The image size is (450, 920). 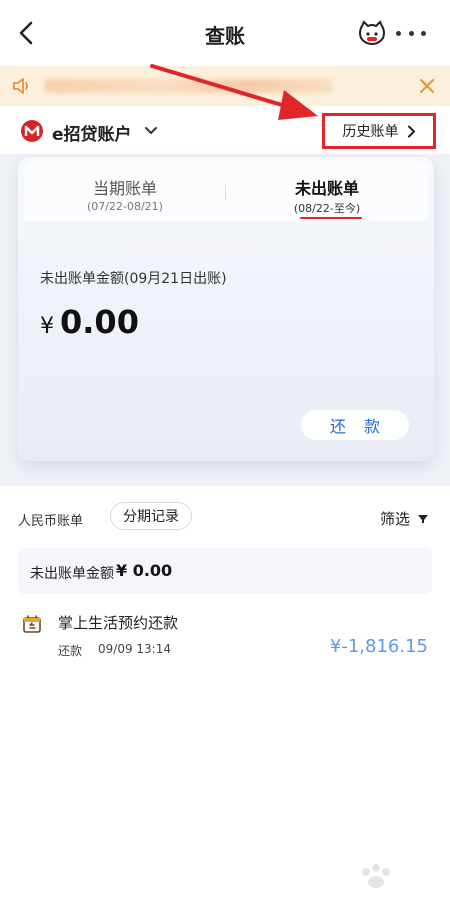 I want to click on filter-button: 筛选, so click(x=404, y=518).